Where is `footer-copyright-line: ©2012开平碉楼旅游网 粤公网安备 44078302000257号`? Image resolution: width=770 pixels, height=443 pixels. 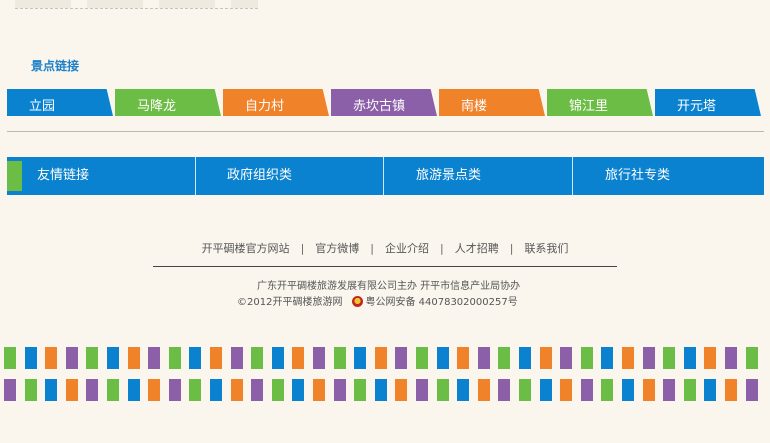 footer-copyright-line: ©2012开平碉楼旅游网 粤公网安备 44078302000257号 is located at coordinates (377, 300).